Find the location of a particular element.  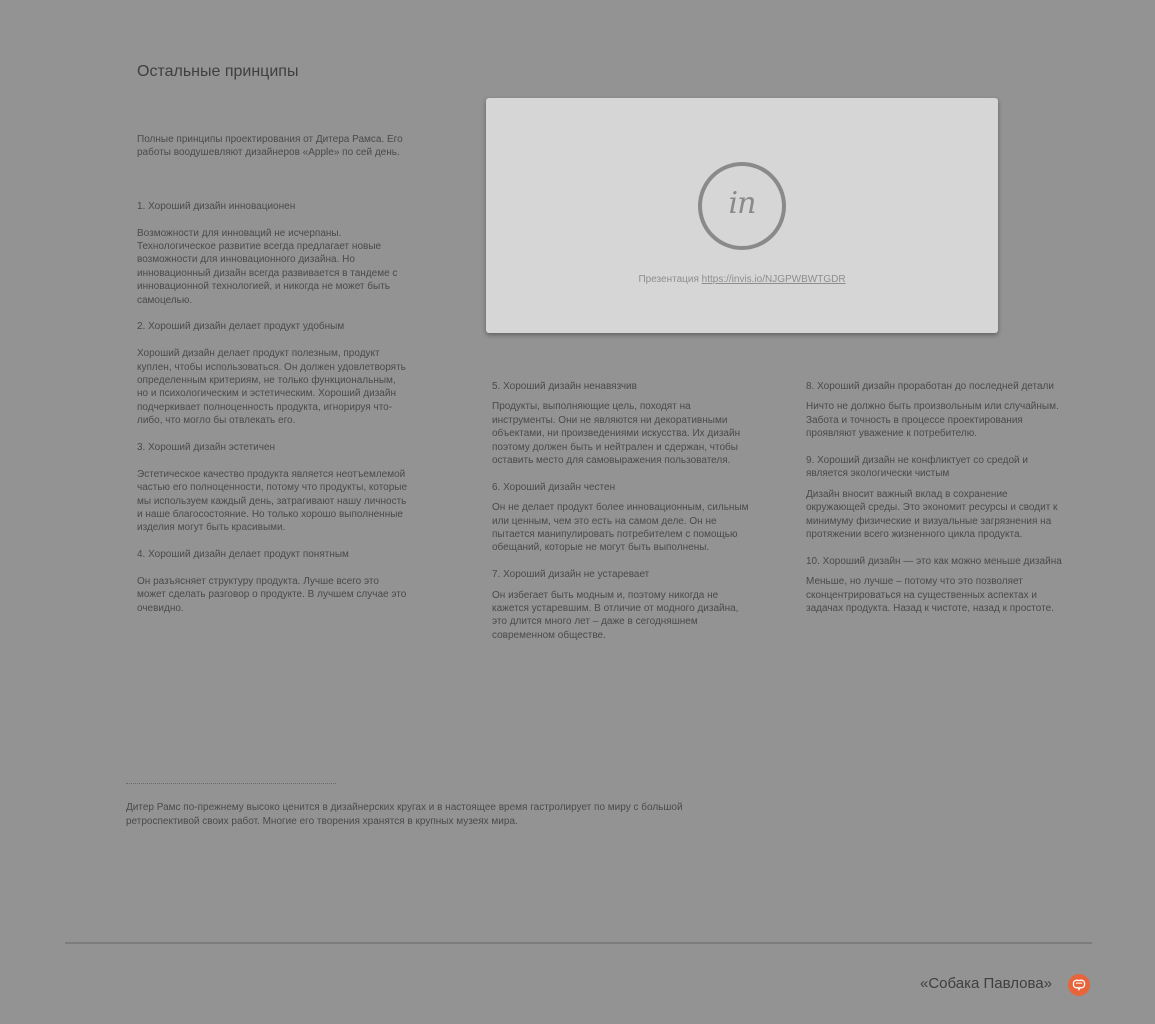

principle-title: 6. Хороший дизайн честен is located at coordinates (554, 487).